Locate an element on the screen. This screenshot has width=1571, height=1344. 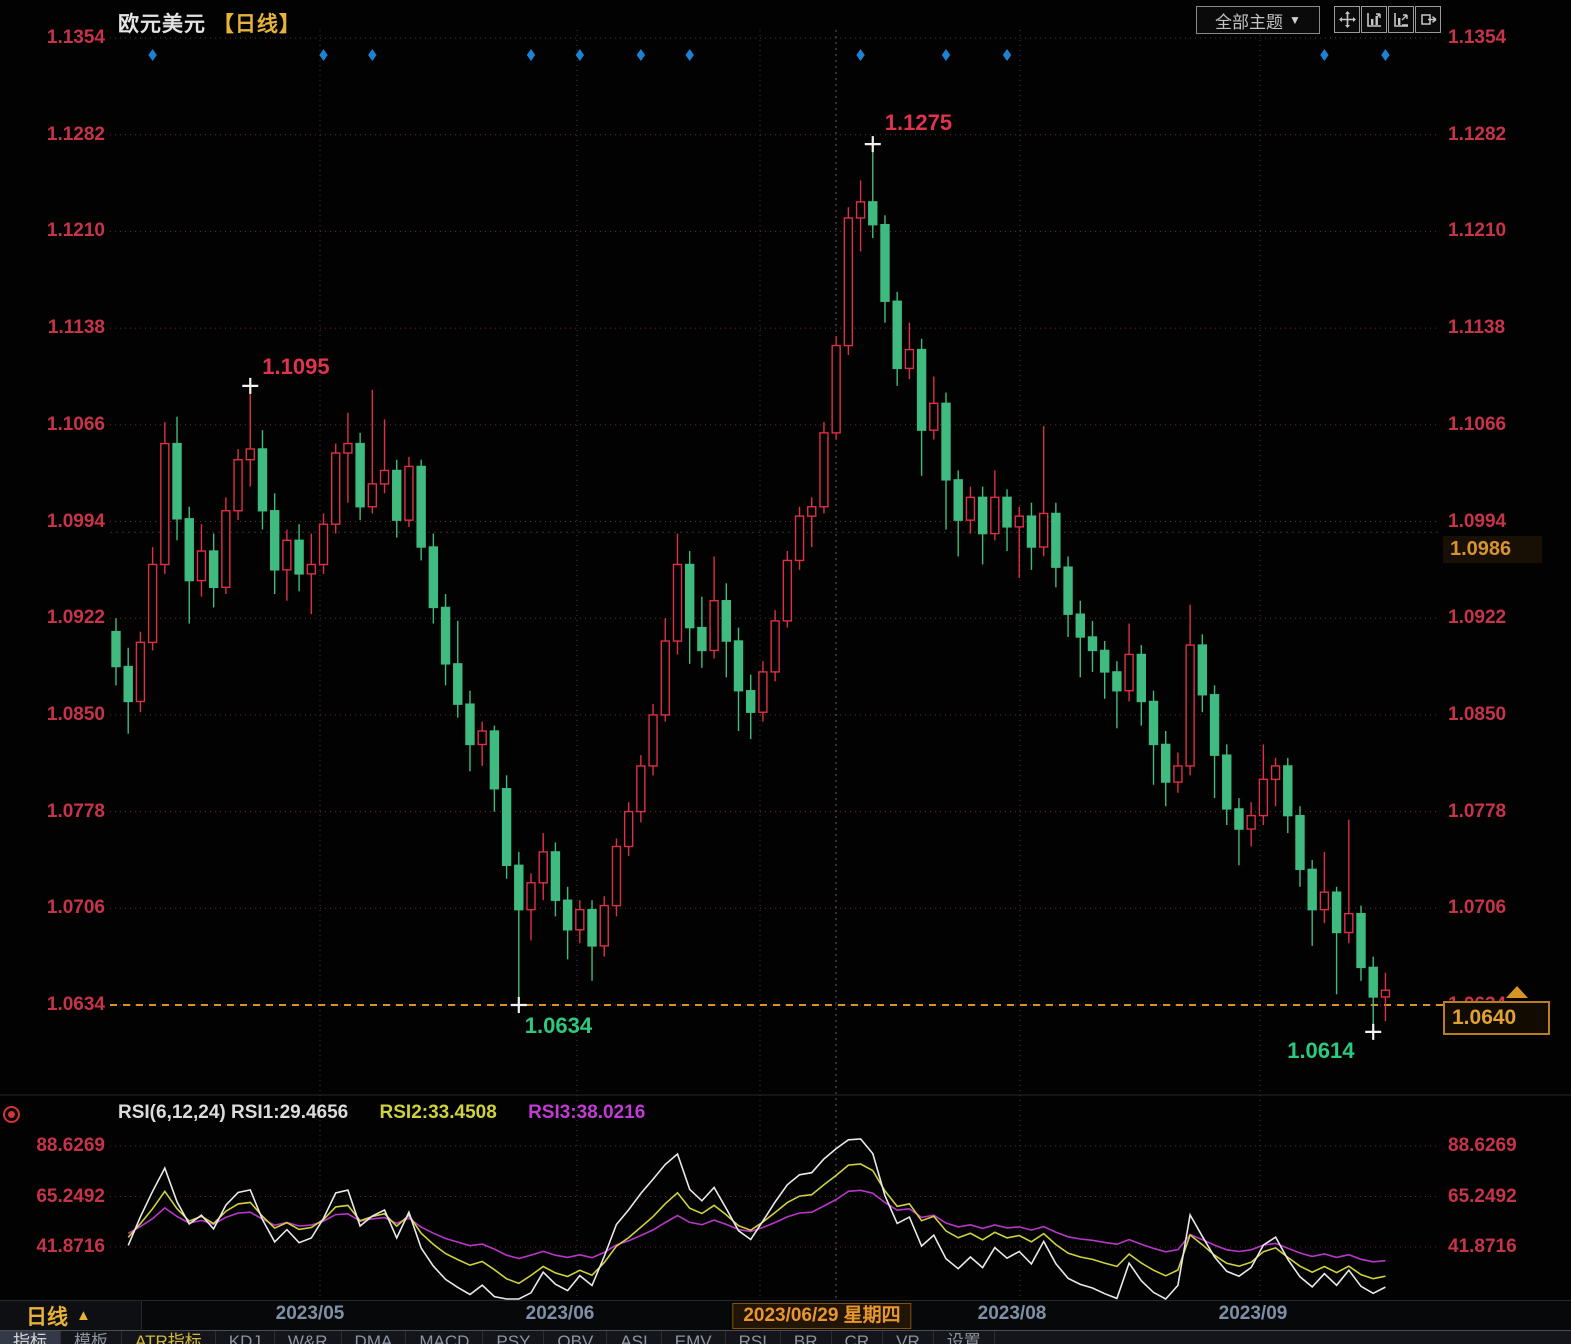
pan-mode-button is located at coordinates (1347, 19).